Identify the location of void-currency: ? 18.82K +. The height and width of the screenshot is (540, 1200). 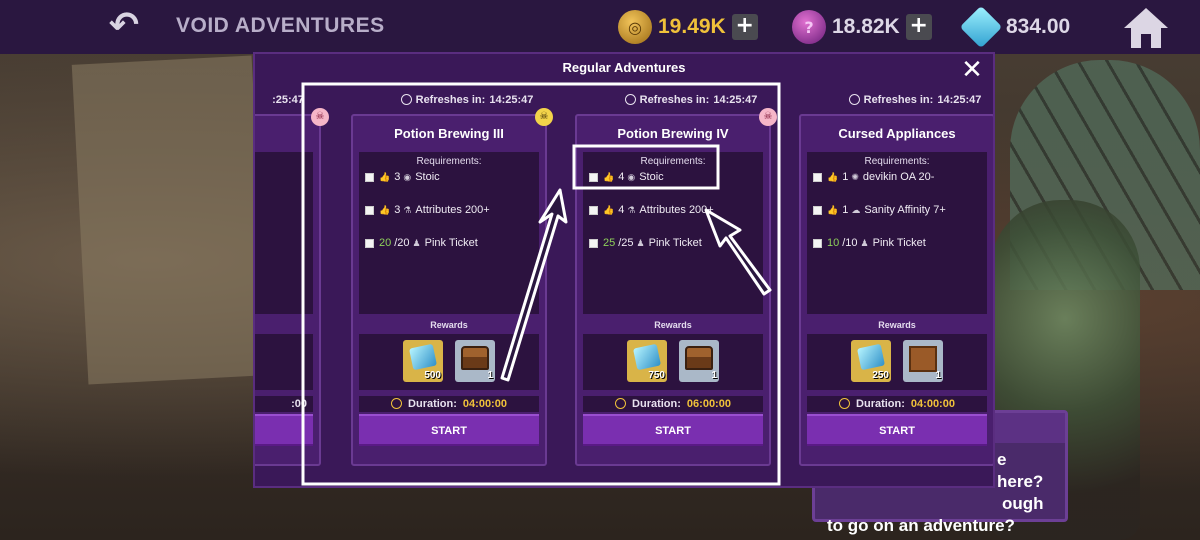
(862, 27).